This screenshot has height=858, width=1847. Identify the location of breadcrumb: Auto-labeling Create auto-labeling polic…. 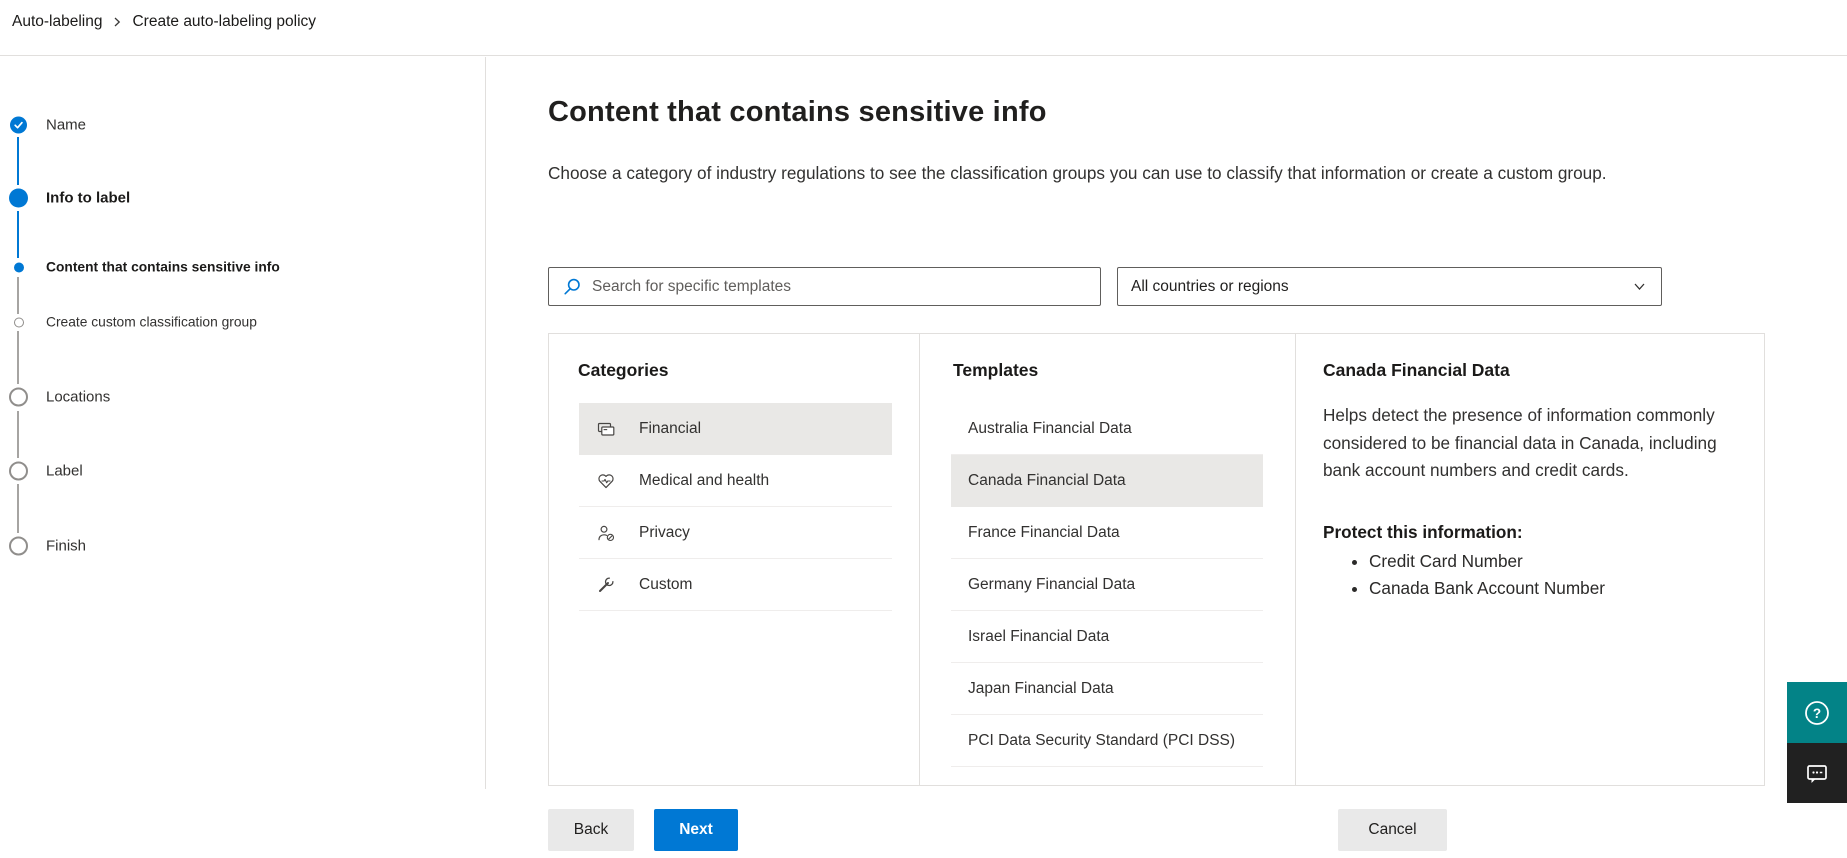
(923, 15).